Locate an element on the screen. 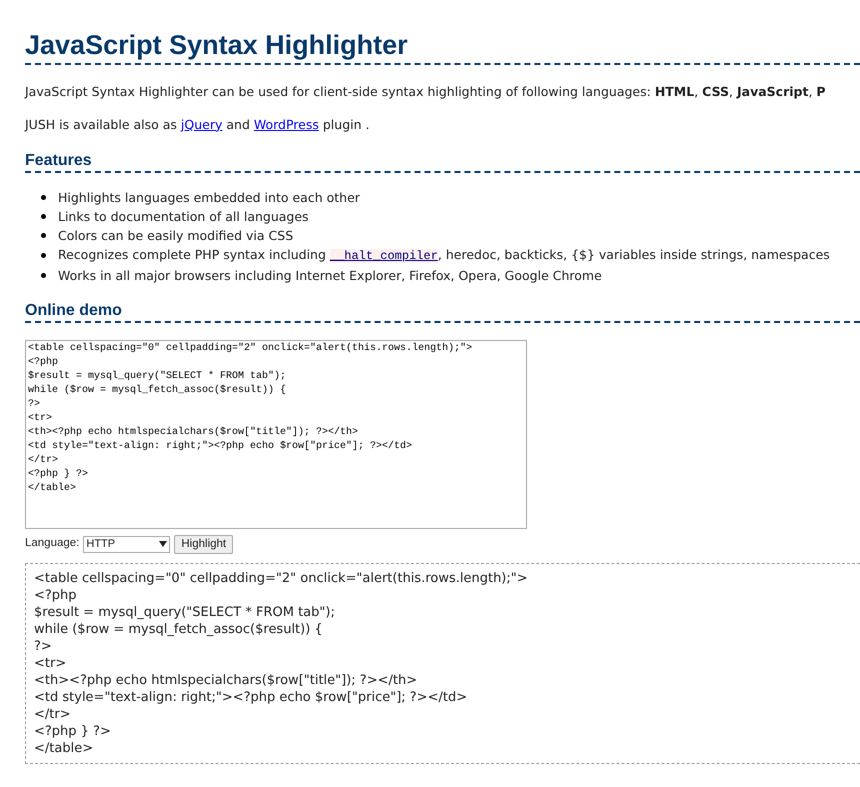 Image resolution: width=860 pixels, height=787 pixels. code-link: __halt_compiler is located at coordinates (384, 255).